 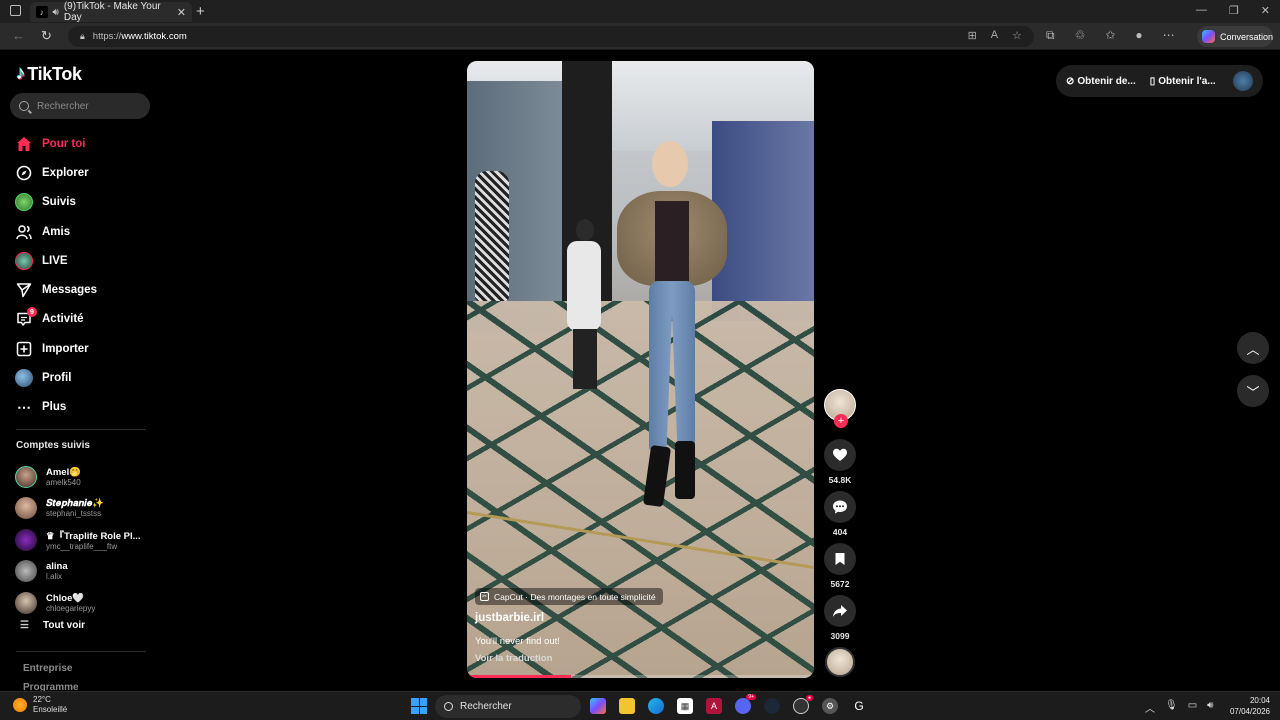 I want to click on author-avatar: +, so click(x=840, y=408).